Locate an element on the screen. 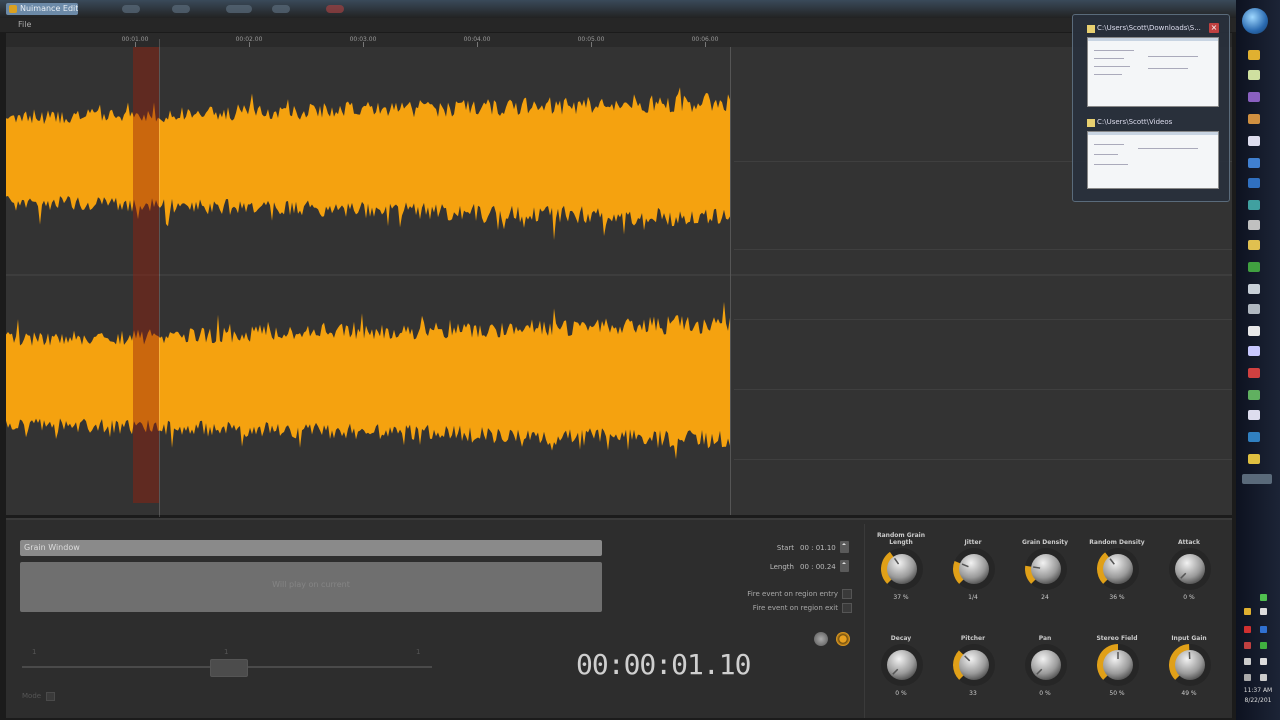 The image size is (1280, 720). knob-control: Decay 0 % is located at coordinates (901, 660).